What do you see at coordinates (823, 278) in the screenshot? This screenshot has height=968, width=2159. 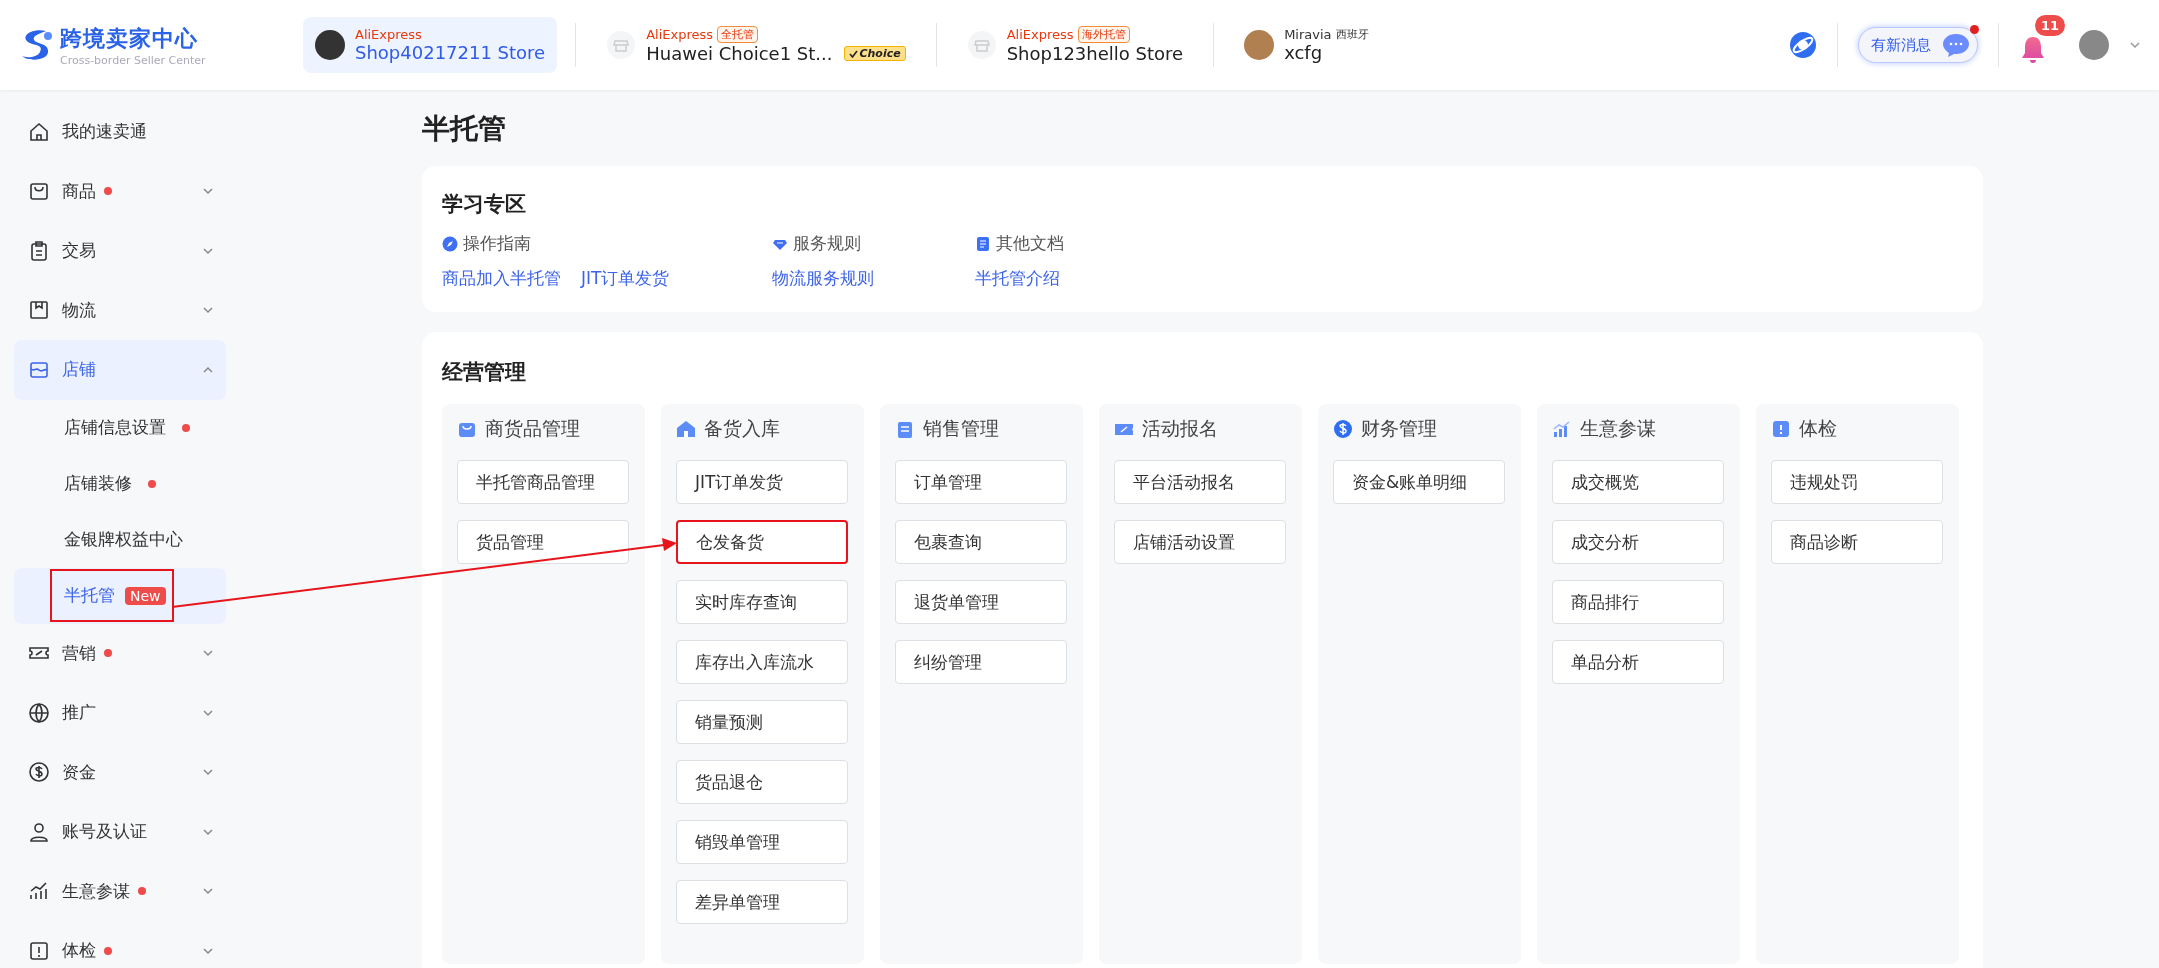 I see `doc-link: 物流服务规则` at bounding box center [823, 278].